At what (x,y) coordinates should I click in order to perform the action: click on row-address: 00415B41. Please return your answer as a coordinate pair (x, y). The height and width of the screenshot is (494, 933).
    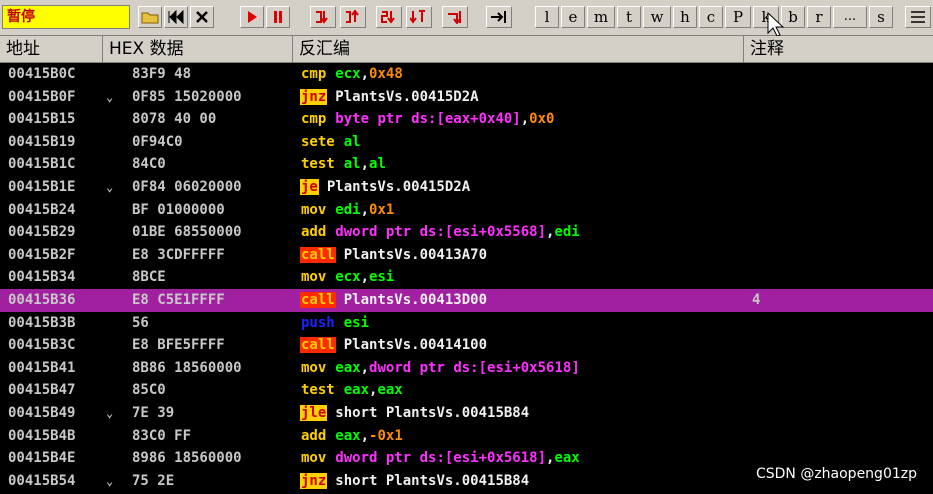
    Looking at the image, I should click on (42, 367).